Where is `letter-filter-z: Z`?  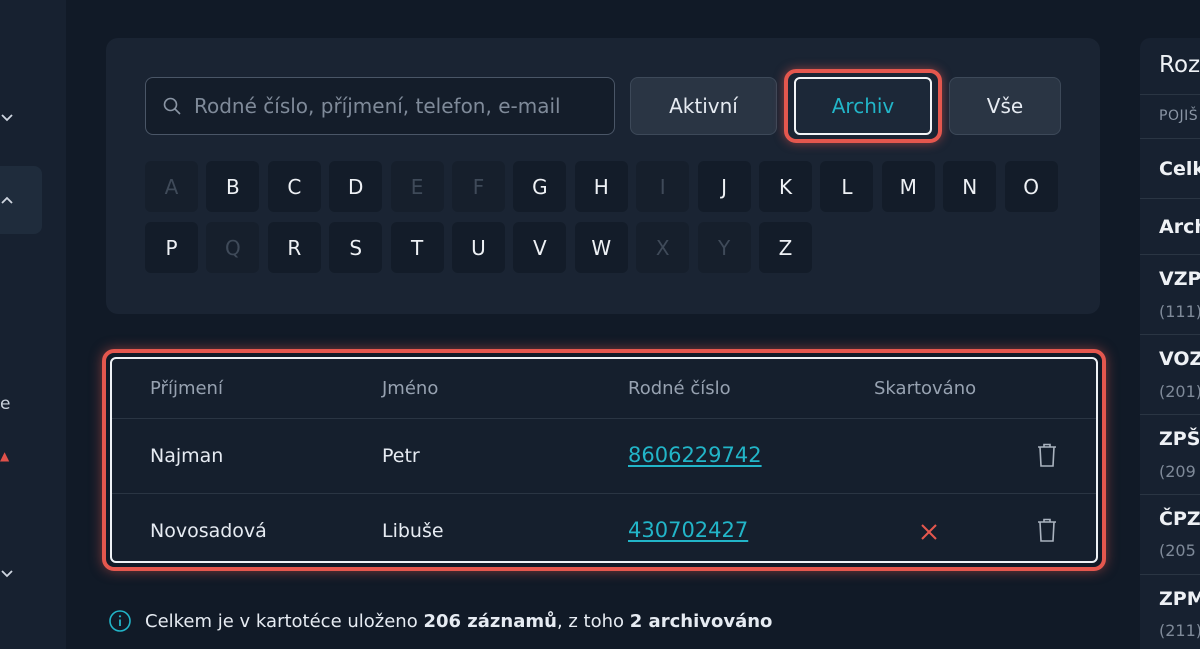 letter-filter-z: Z is located at coordinates (785, 247).